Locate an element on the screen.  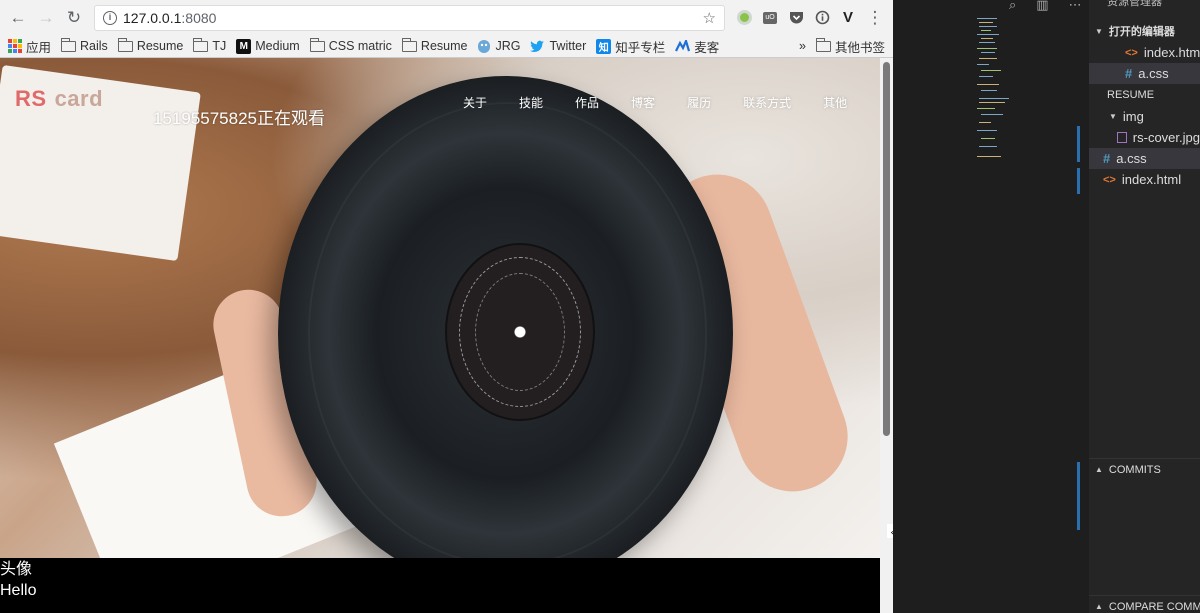
open-editors-section: ▼ 打开的编辑器 is located at coordinates (1144, 31).